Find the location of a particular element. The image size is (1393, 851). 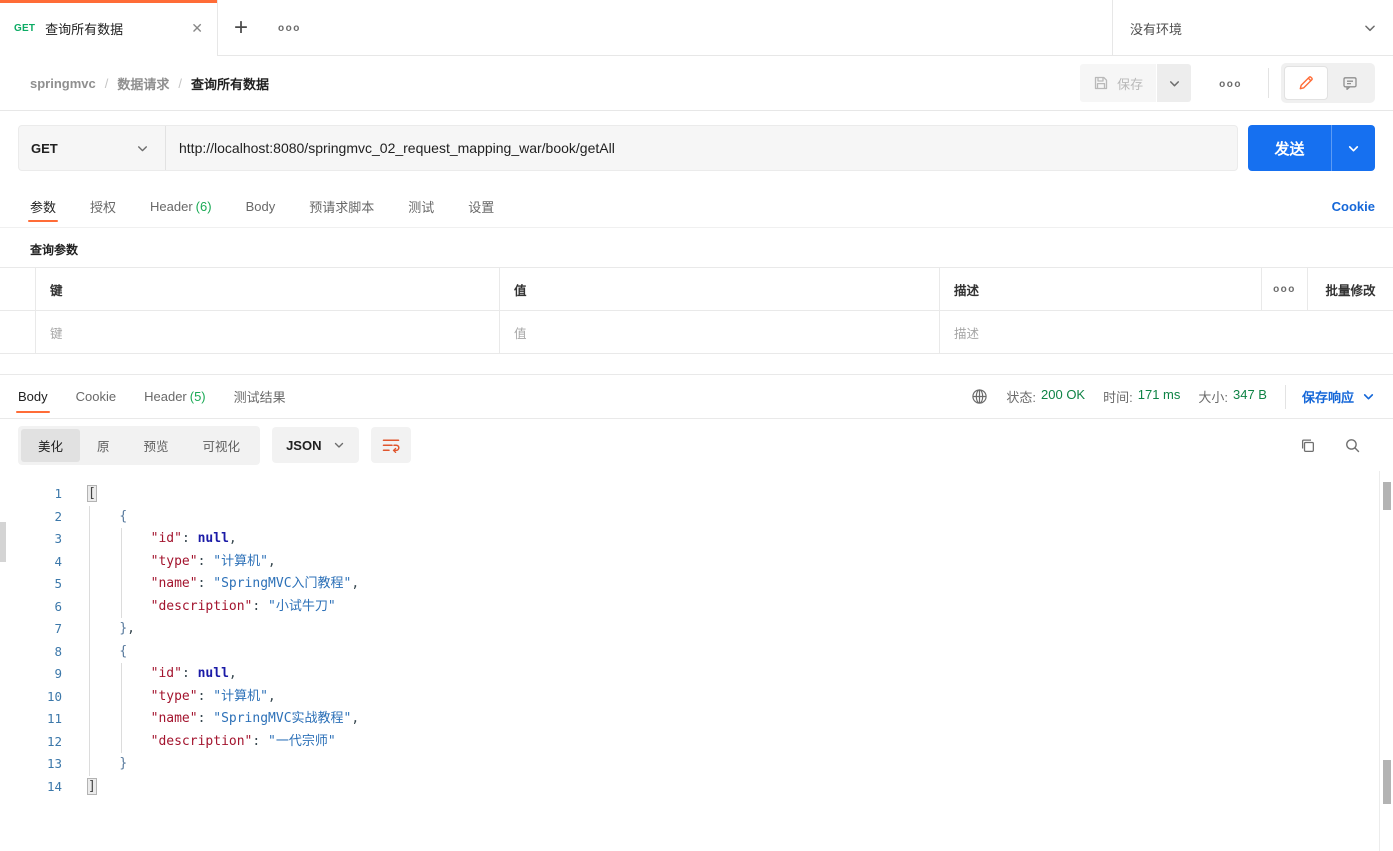

copy-button is located at coordinates (1307, 445).